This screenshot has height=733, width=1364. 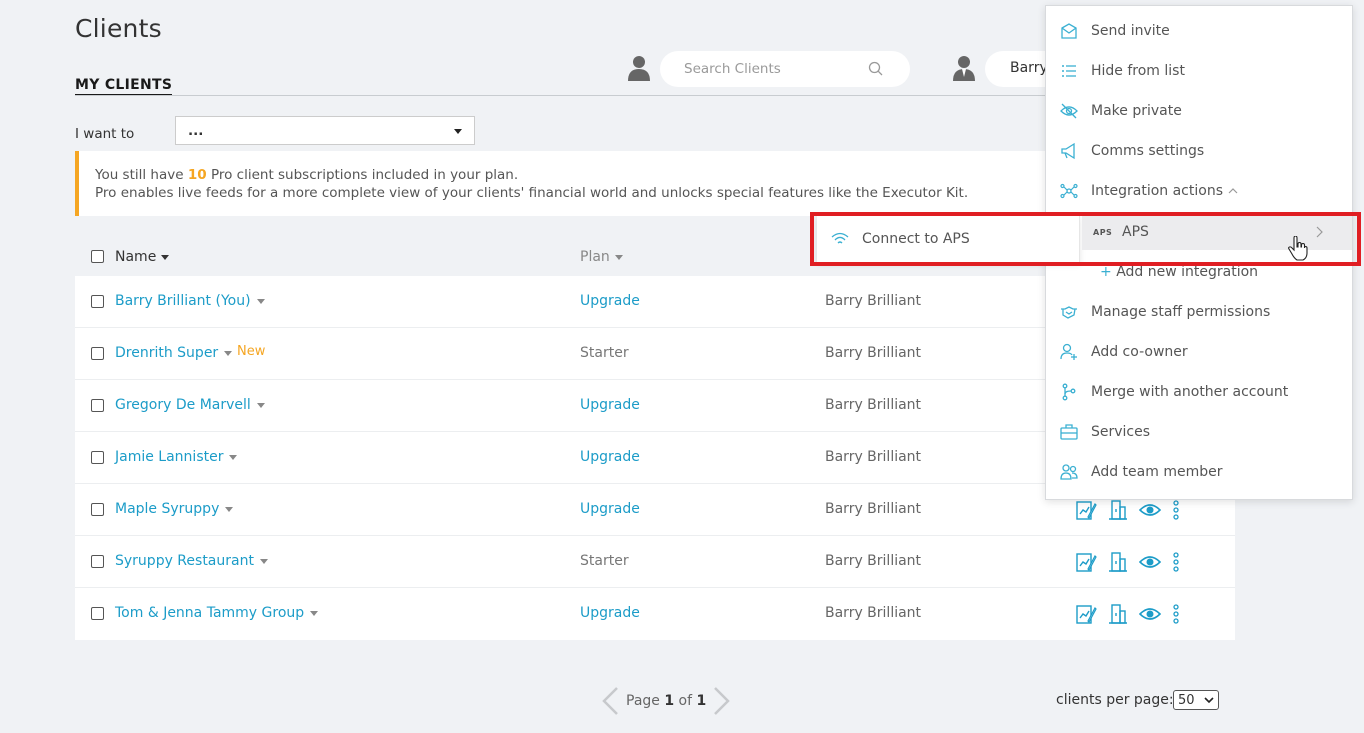 I want to click on menu-item-integration-actions: Integration actions, so click(x=1199, y=191).